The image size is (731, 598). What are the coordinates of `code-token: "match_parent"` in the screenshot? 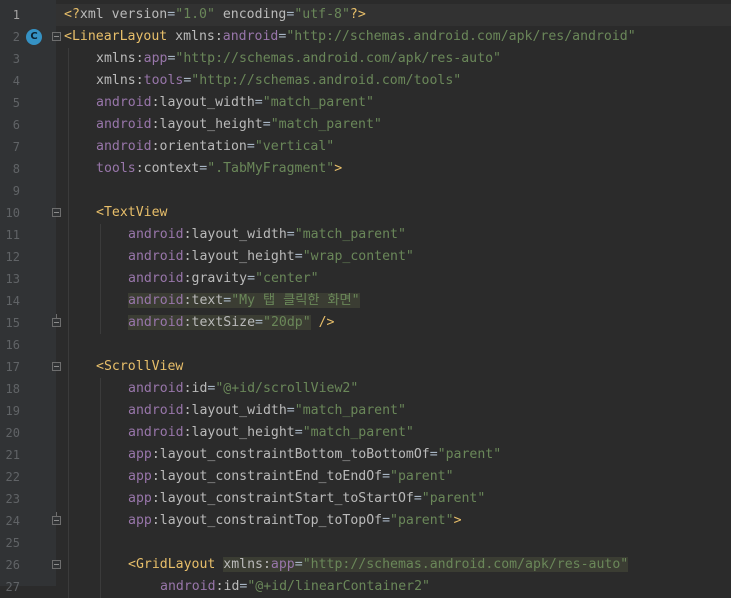 It's located at (358, 432).